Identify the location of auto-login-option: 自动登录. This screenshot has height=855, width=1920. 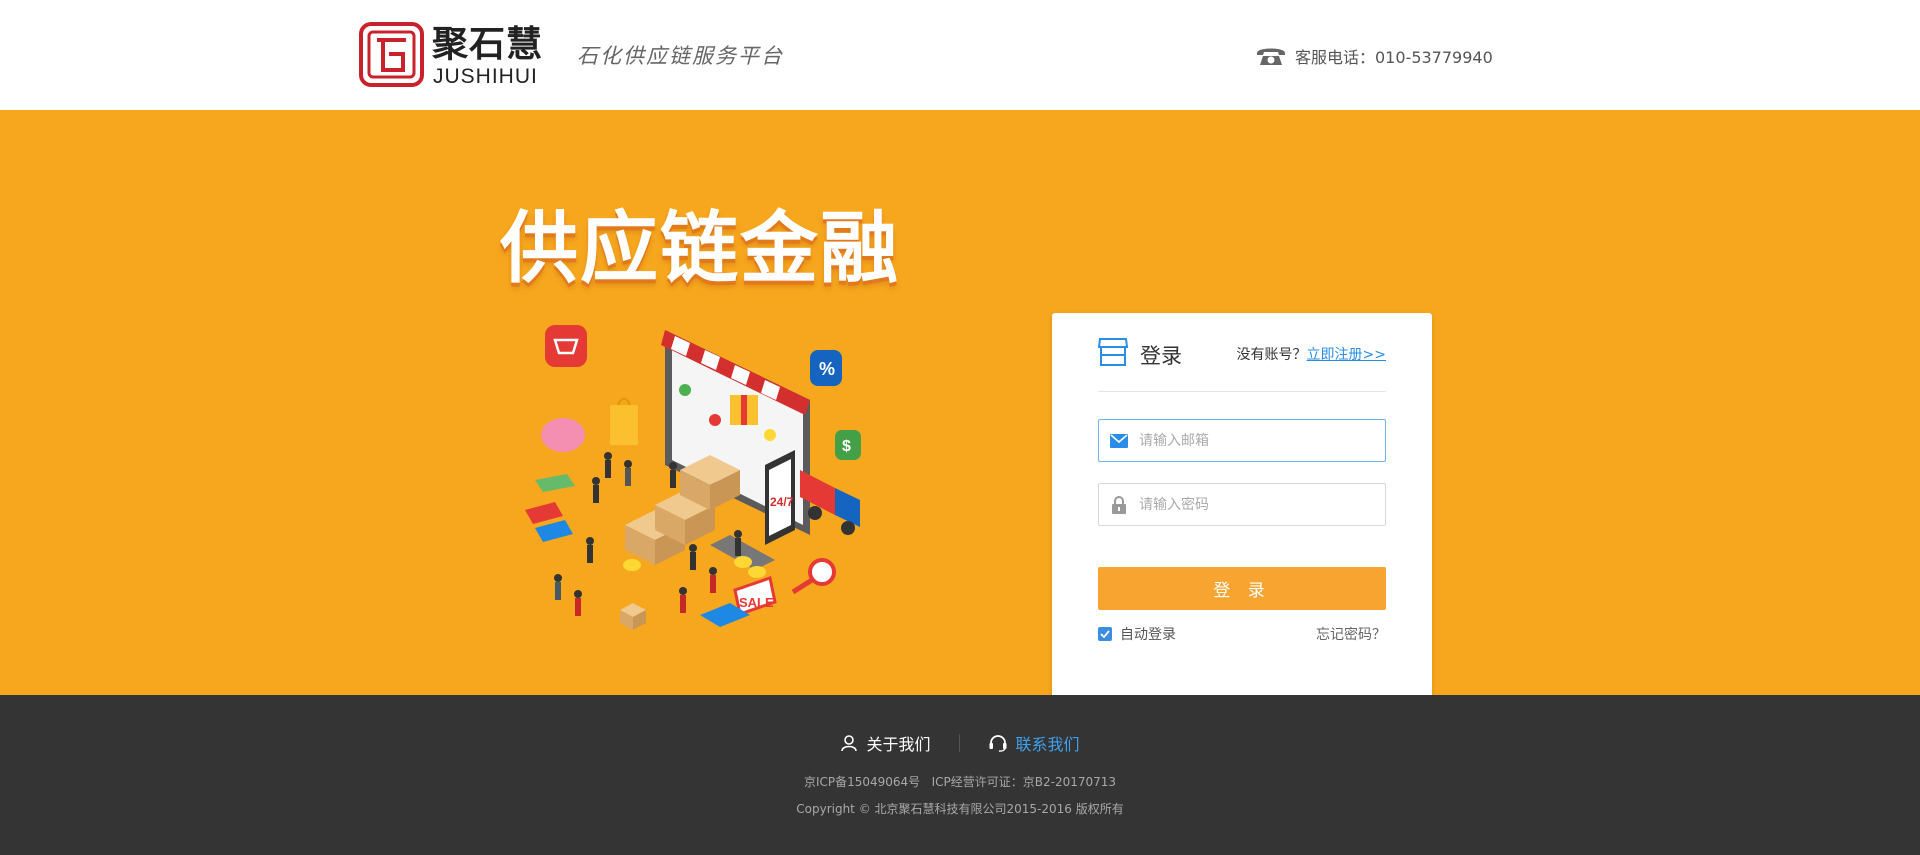
(1137, 634).